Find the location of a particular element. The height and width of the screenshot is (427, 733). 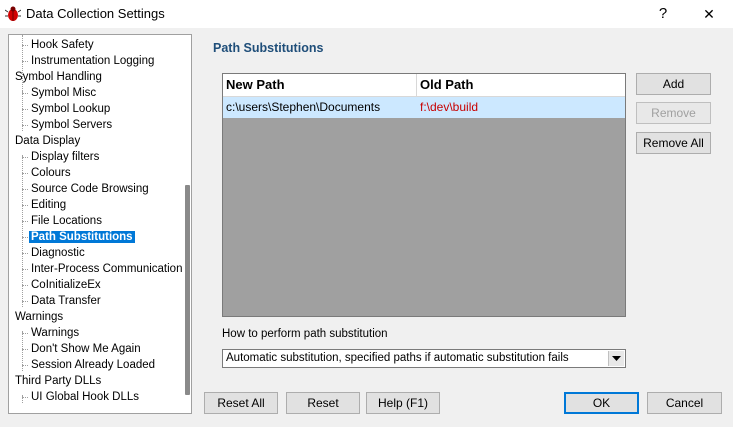

tree-item-third-party-dlls: Third Party DLLs is located at coordinates (58, 381).